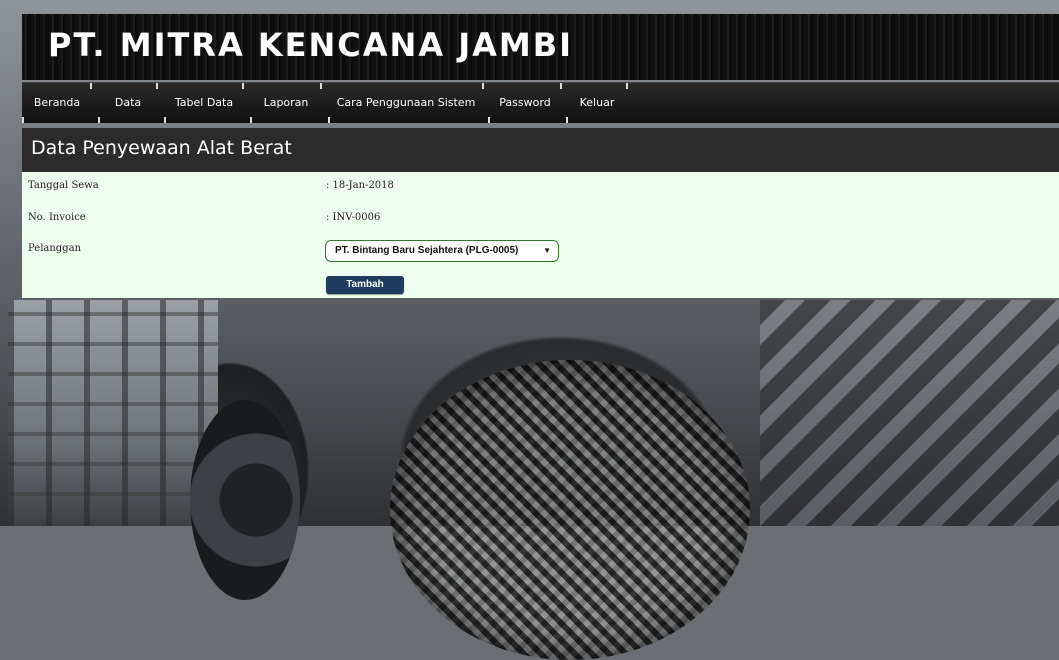 The width and height of the screenshot is (1059, 660). What do you see at coordinates (113, 413) in the screenshot?
I see `background-structure` at bounding box center [113, 413].